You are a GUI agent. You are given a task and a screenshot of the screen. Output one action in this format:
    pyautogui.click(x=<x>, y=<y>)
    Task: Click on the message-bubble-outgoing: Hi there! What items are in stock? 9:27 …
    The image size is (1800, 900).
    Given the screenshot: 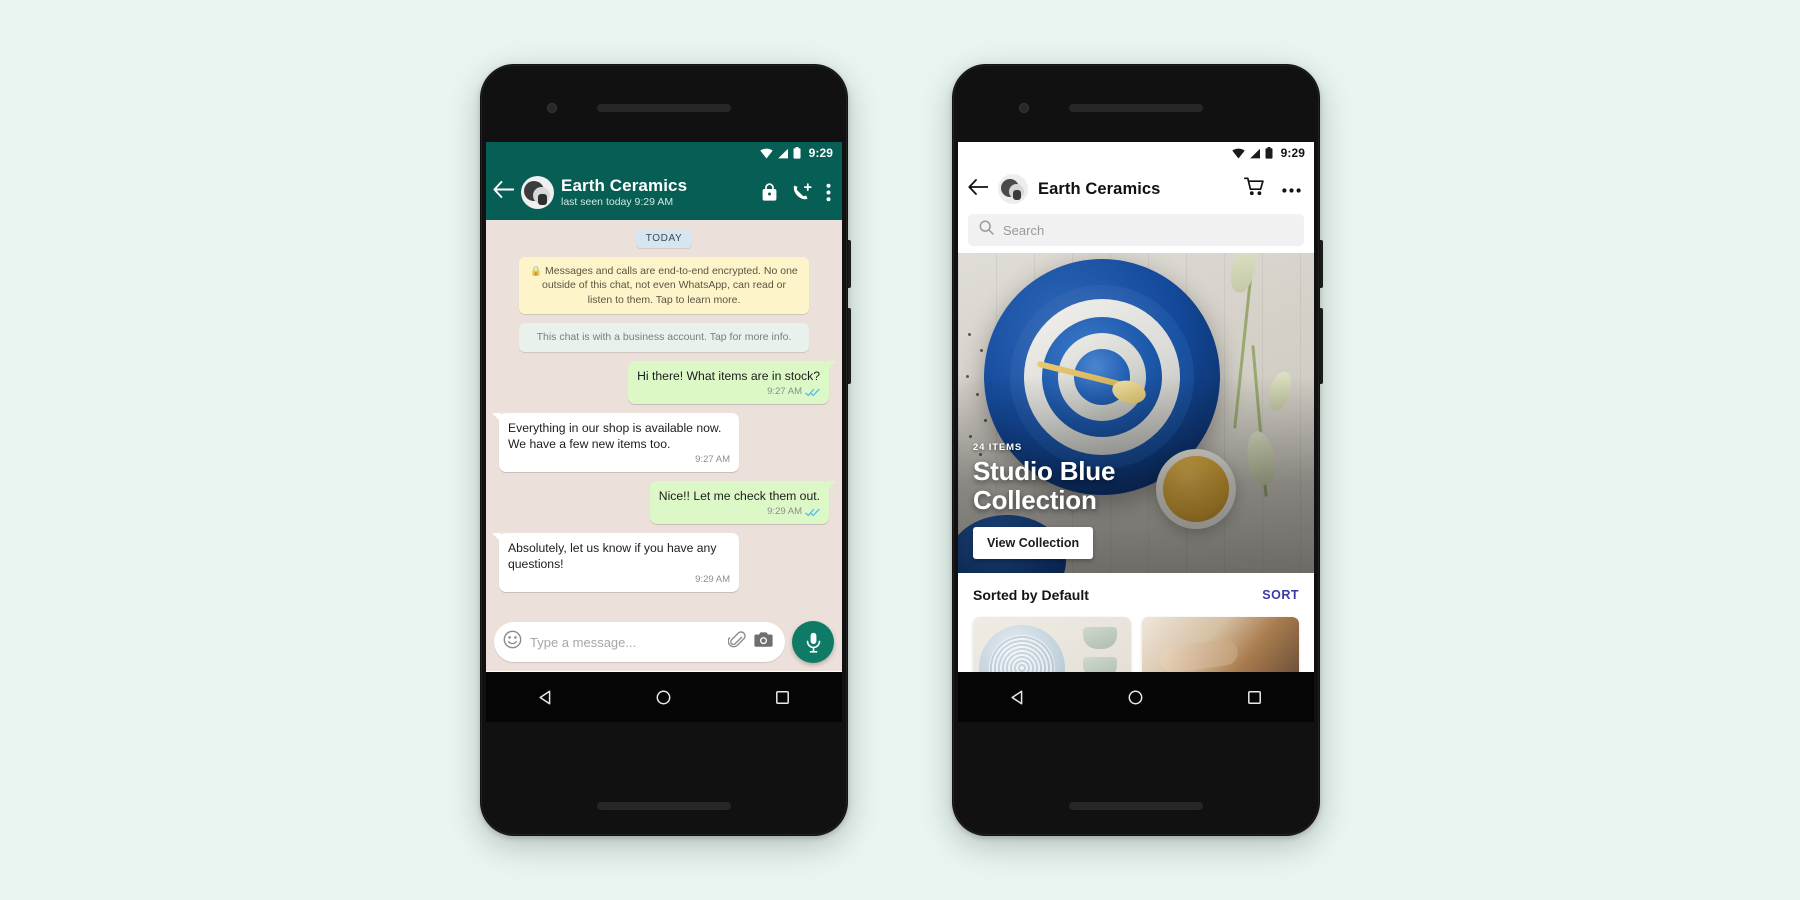 What is the action you would take?
    pyautogui.click(x=732, y=382)
    